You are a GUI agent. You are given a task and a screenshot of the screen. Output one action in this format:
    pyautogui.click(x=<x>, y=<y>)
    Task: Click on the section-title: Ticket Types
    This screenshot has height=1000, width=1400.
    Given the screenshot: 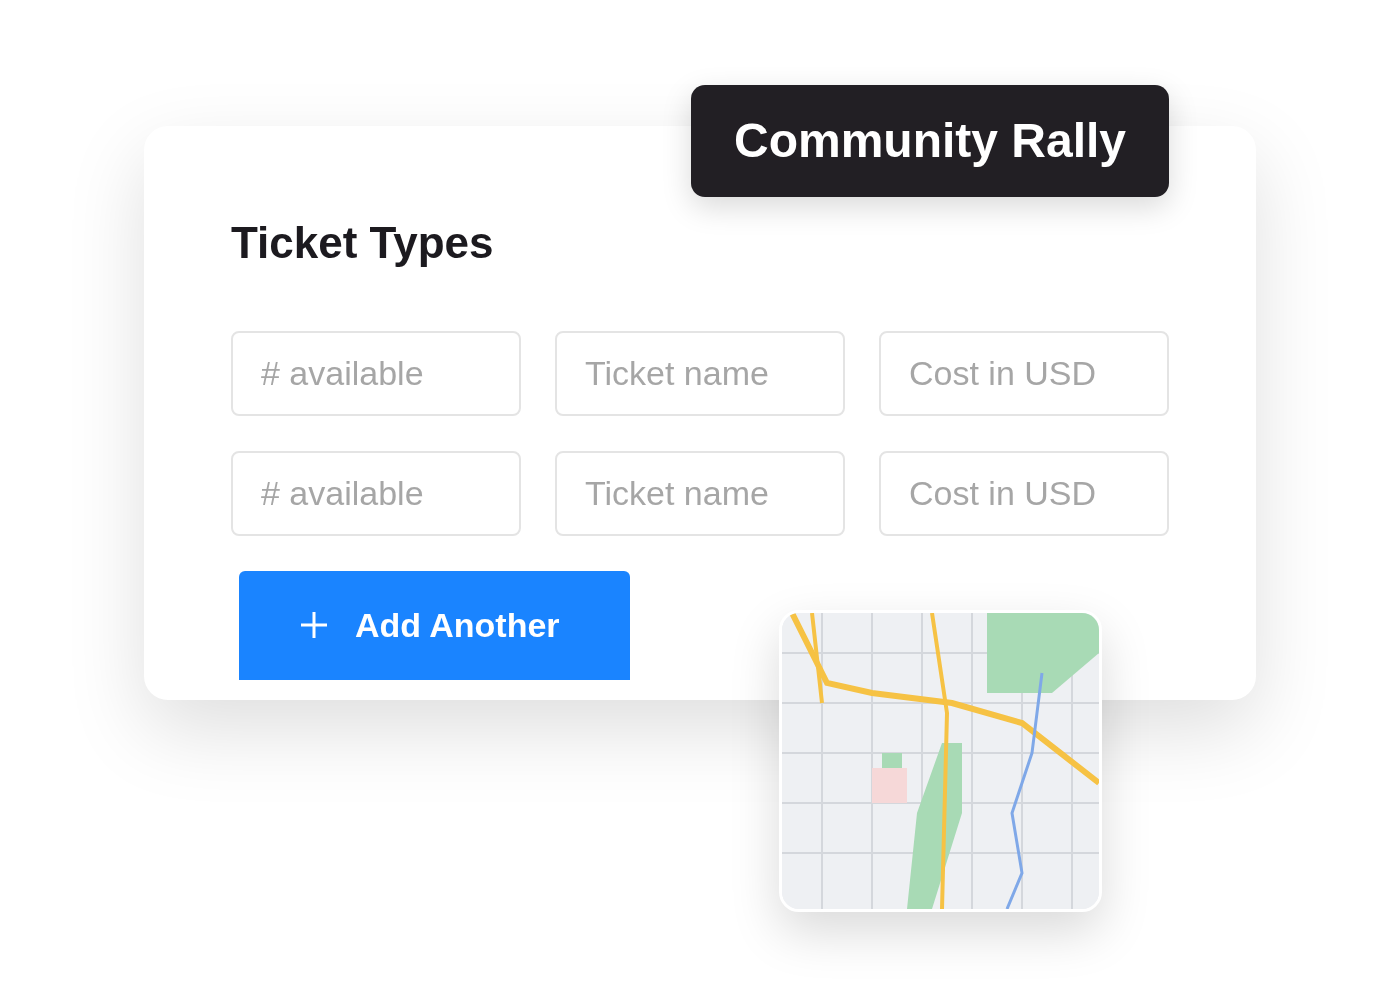 What is the action you would take?
    pyautogui.click(x=363, y=243)
    